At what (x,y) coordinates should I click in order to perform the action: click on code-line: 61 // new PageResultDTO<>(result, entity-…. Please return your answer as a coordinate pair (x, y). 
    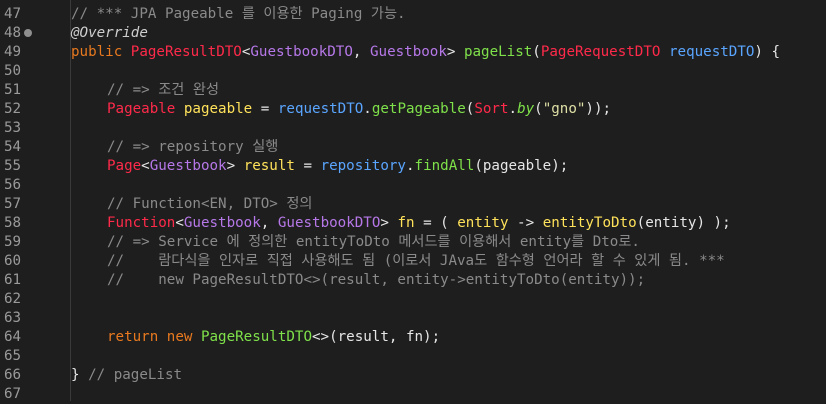
    Looking at the image, I should click on (413, 280).